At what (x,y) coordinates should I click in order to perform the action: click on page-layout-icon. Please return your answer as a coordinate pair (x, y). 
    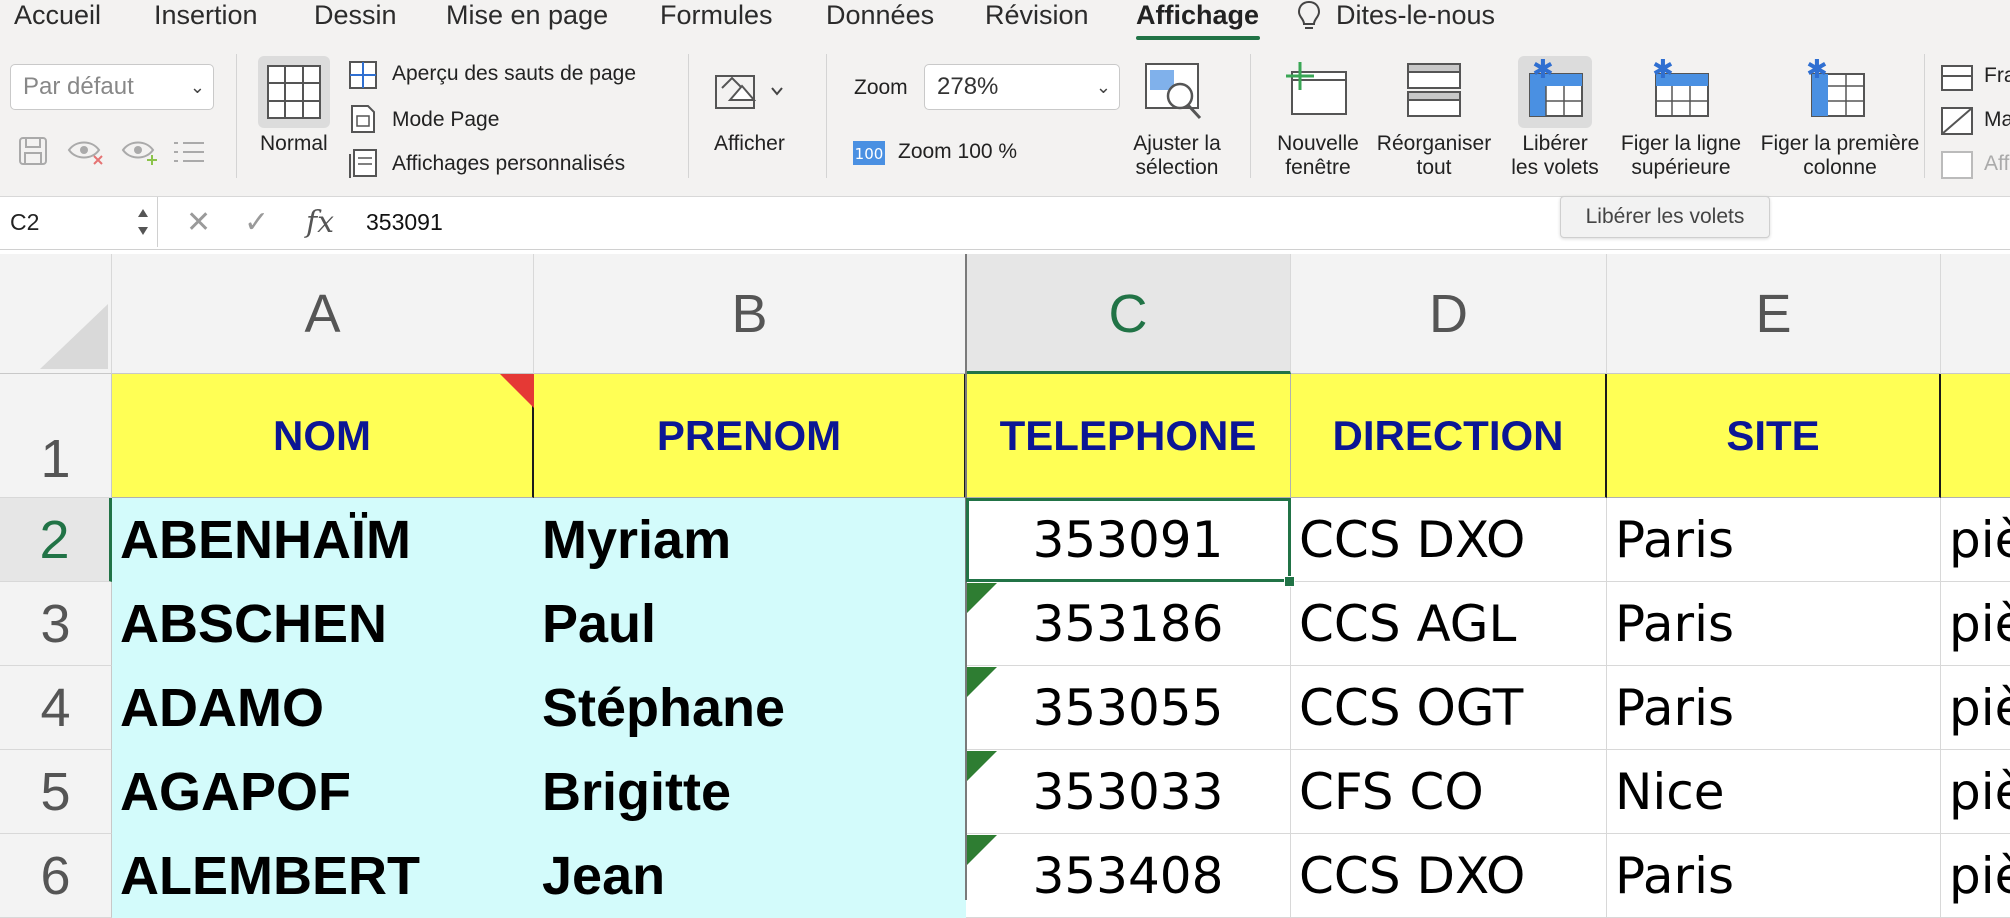
    Looking at the image, I should click on (363, 119).